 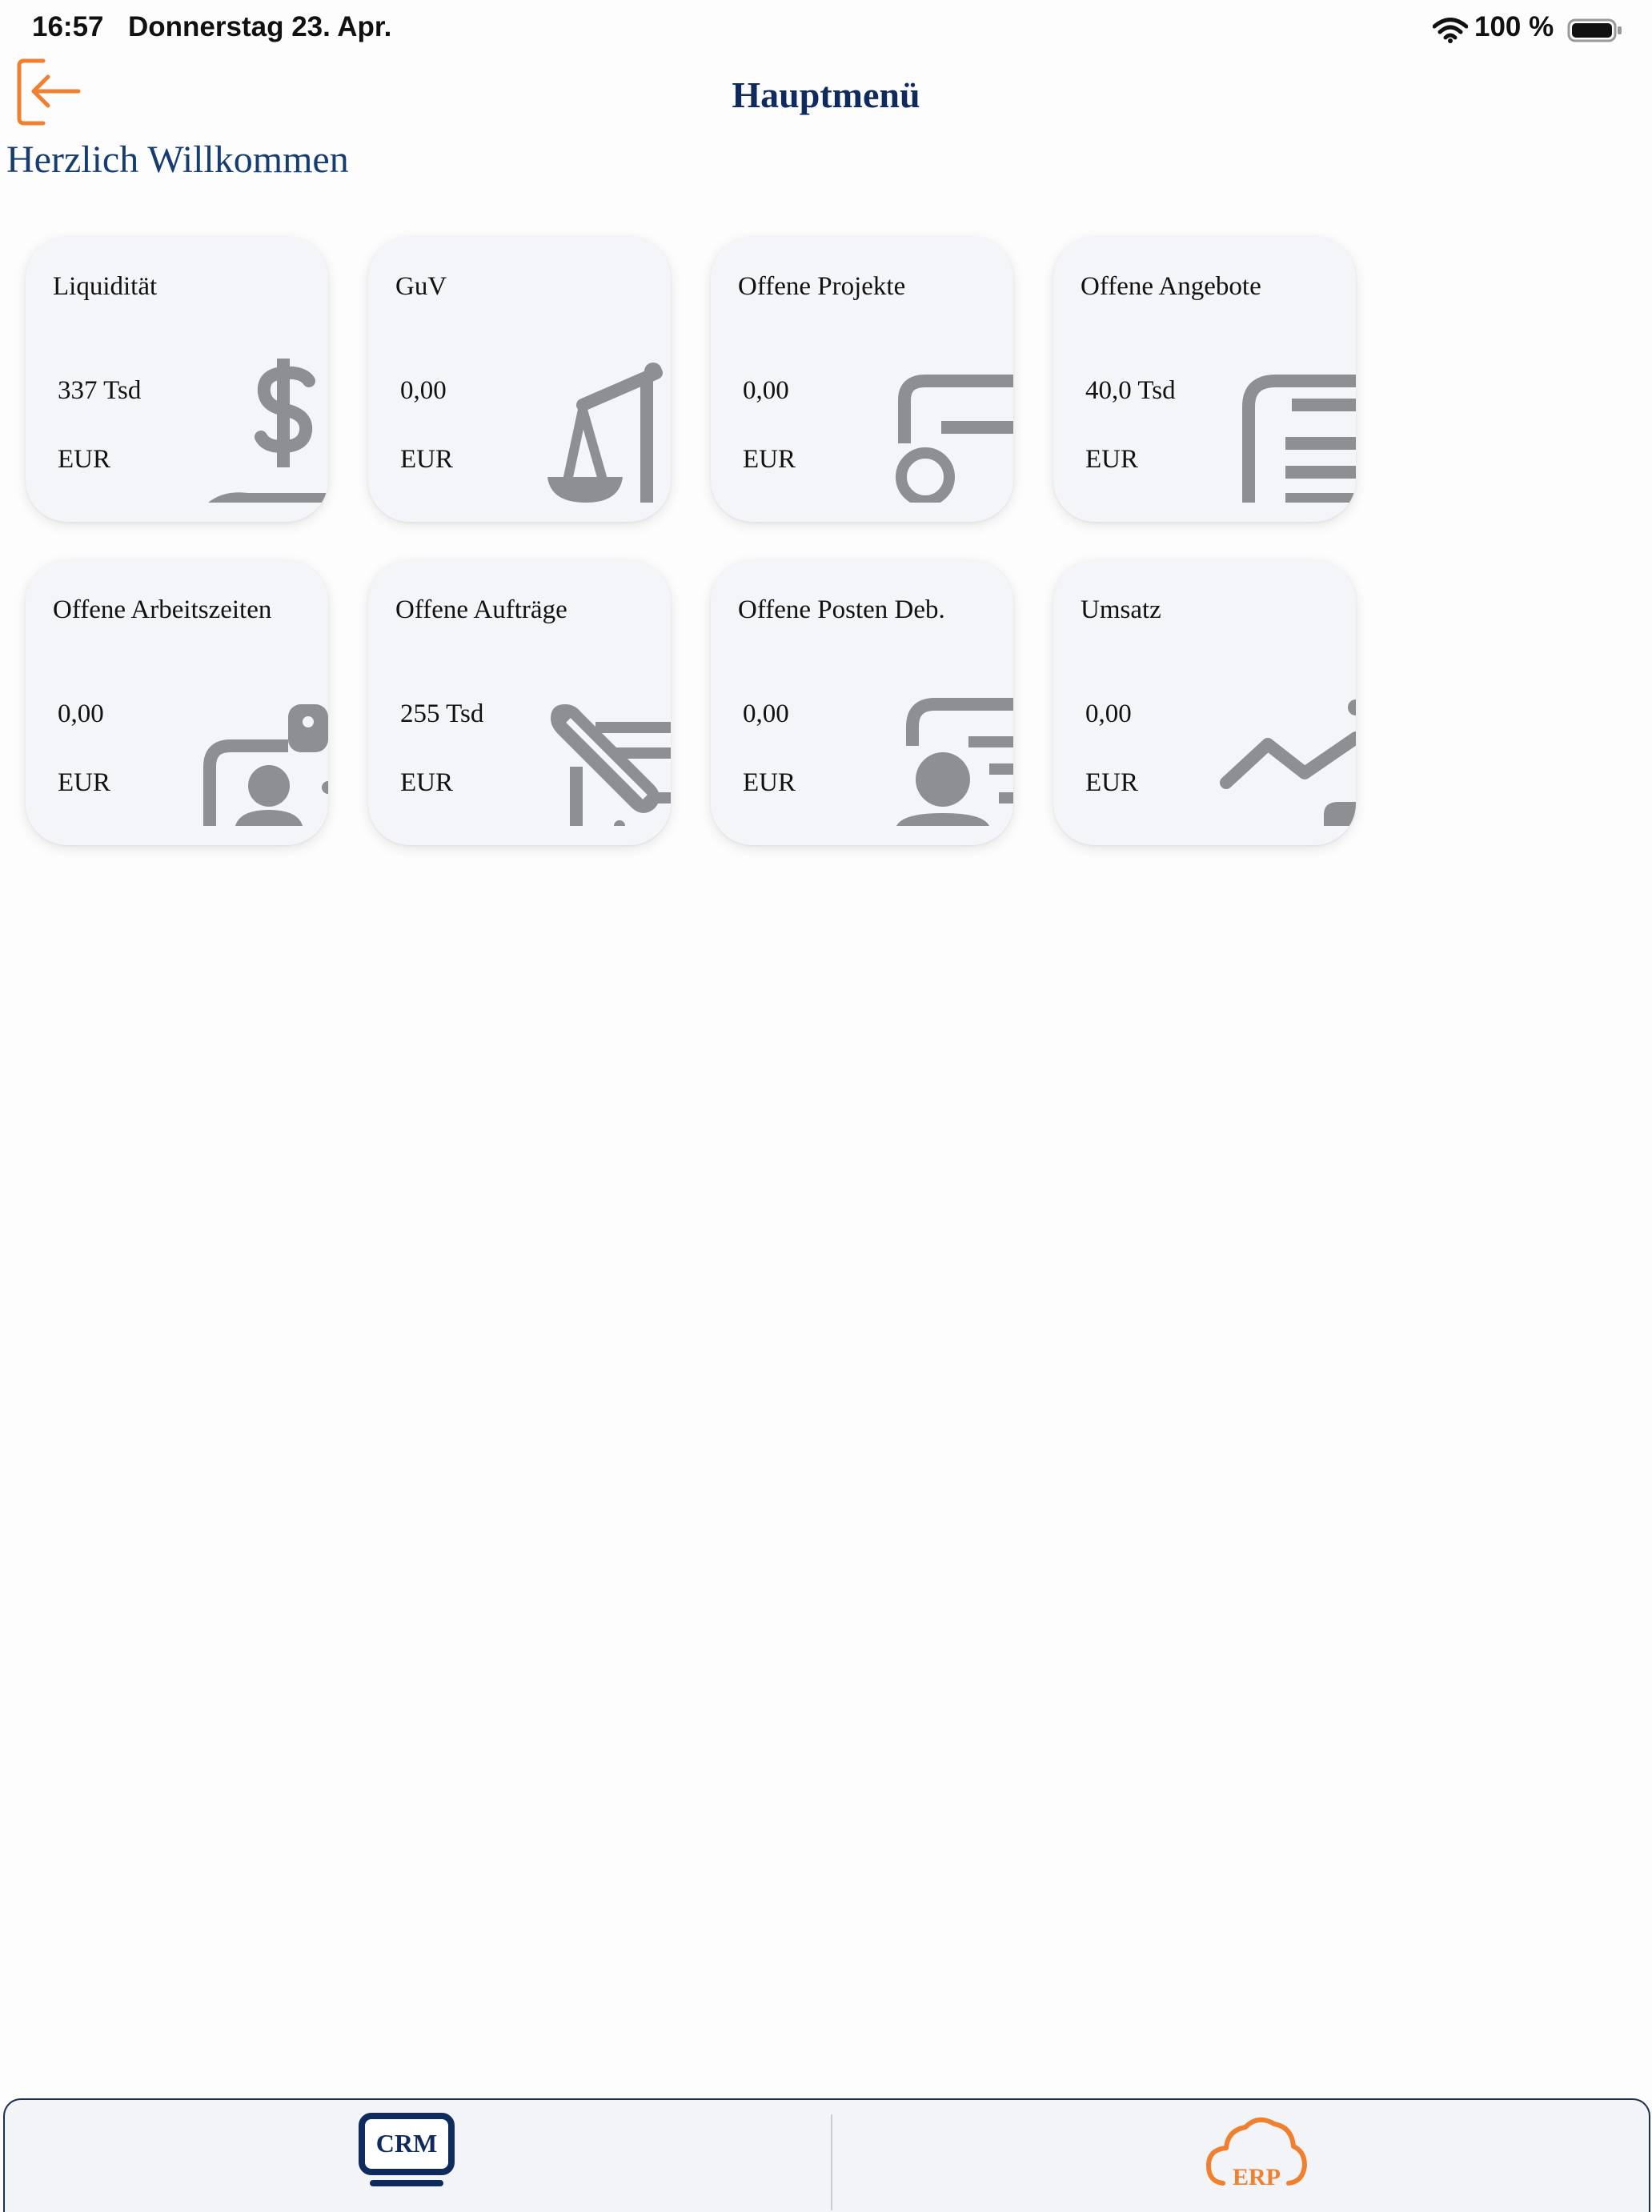 I want to click on tile-value: 337 Tsd, so click(x=100, y=390).